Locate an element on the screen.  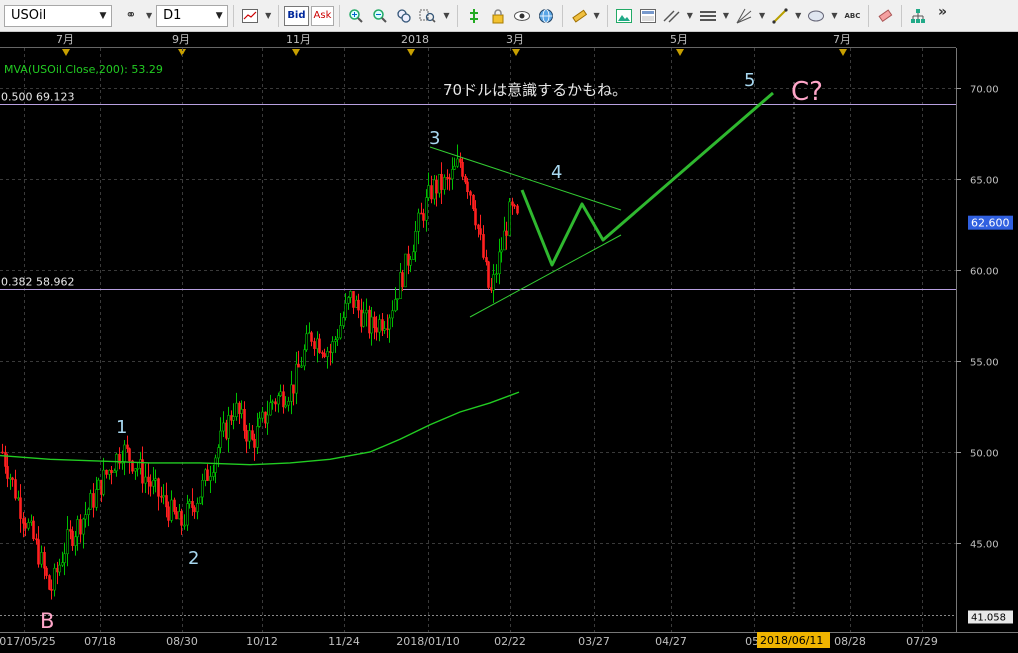
text-tool-icon: ABC is located at coordinates (852, 16).